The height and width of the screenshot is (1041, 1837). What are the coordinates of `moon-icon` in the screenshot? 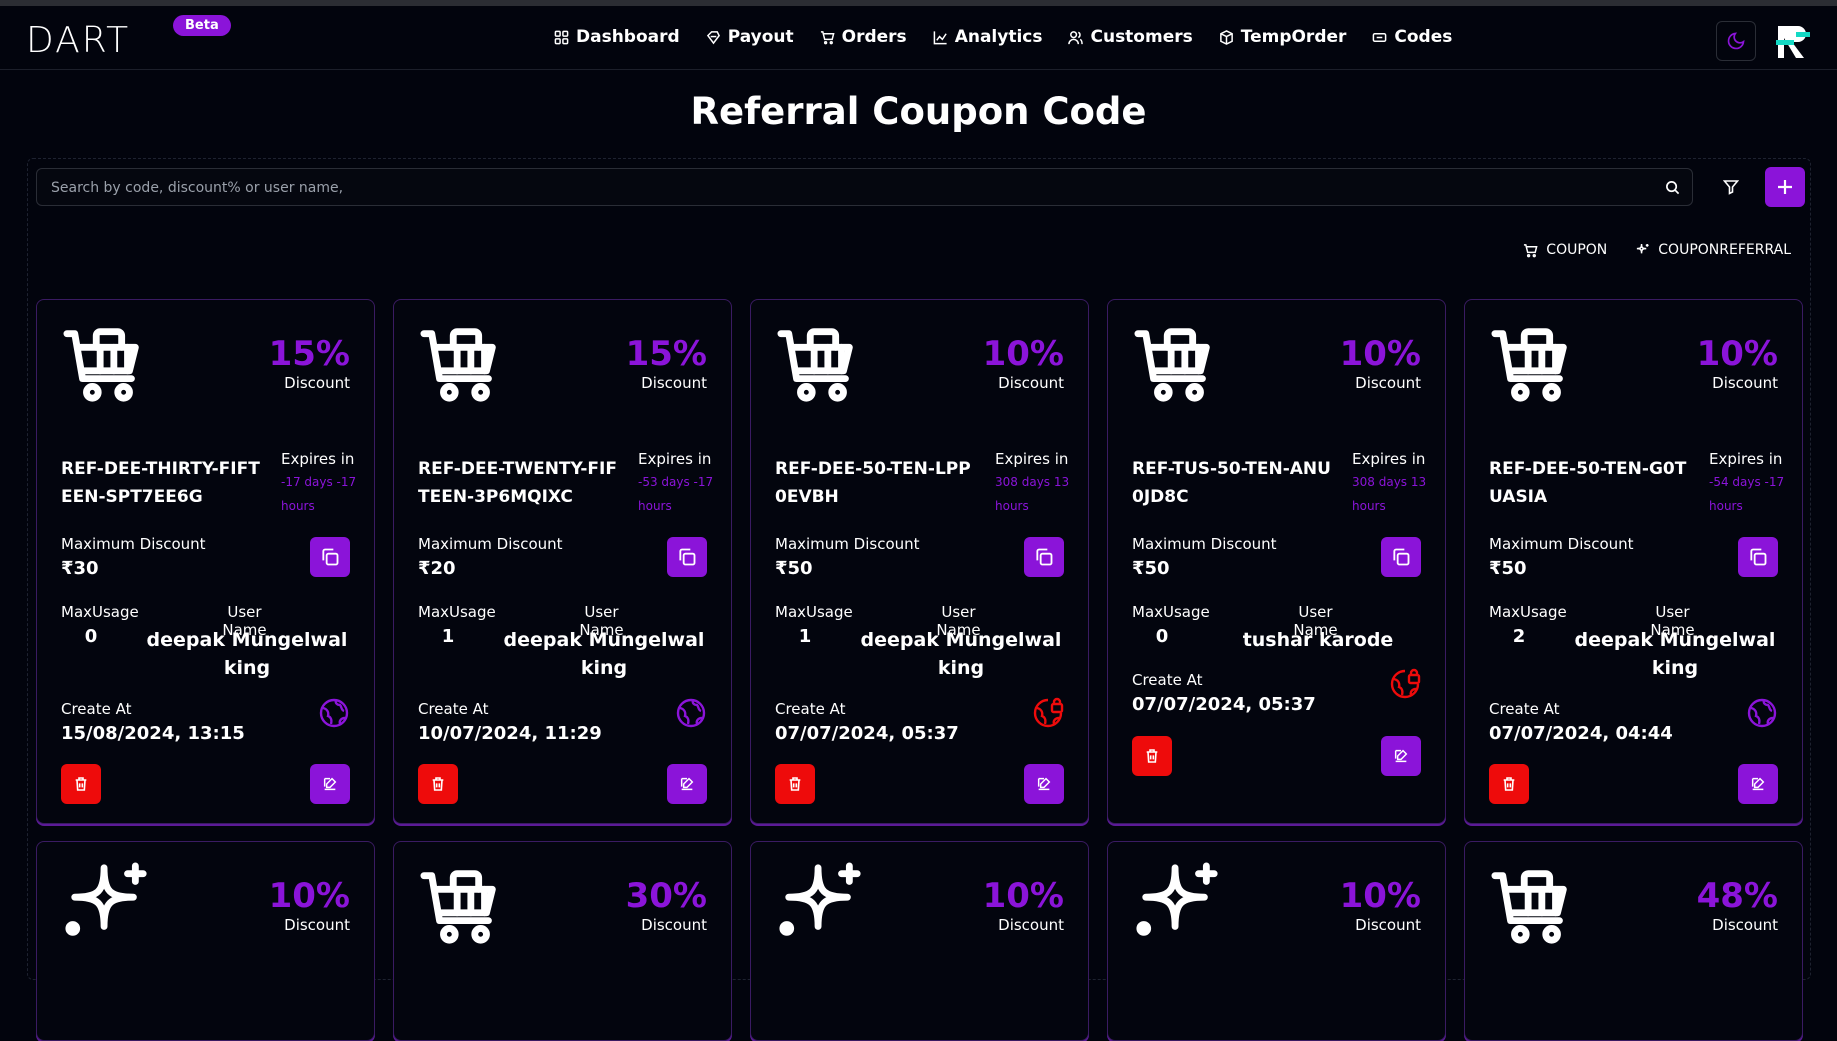 It's located at (1736, 41).